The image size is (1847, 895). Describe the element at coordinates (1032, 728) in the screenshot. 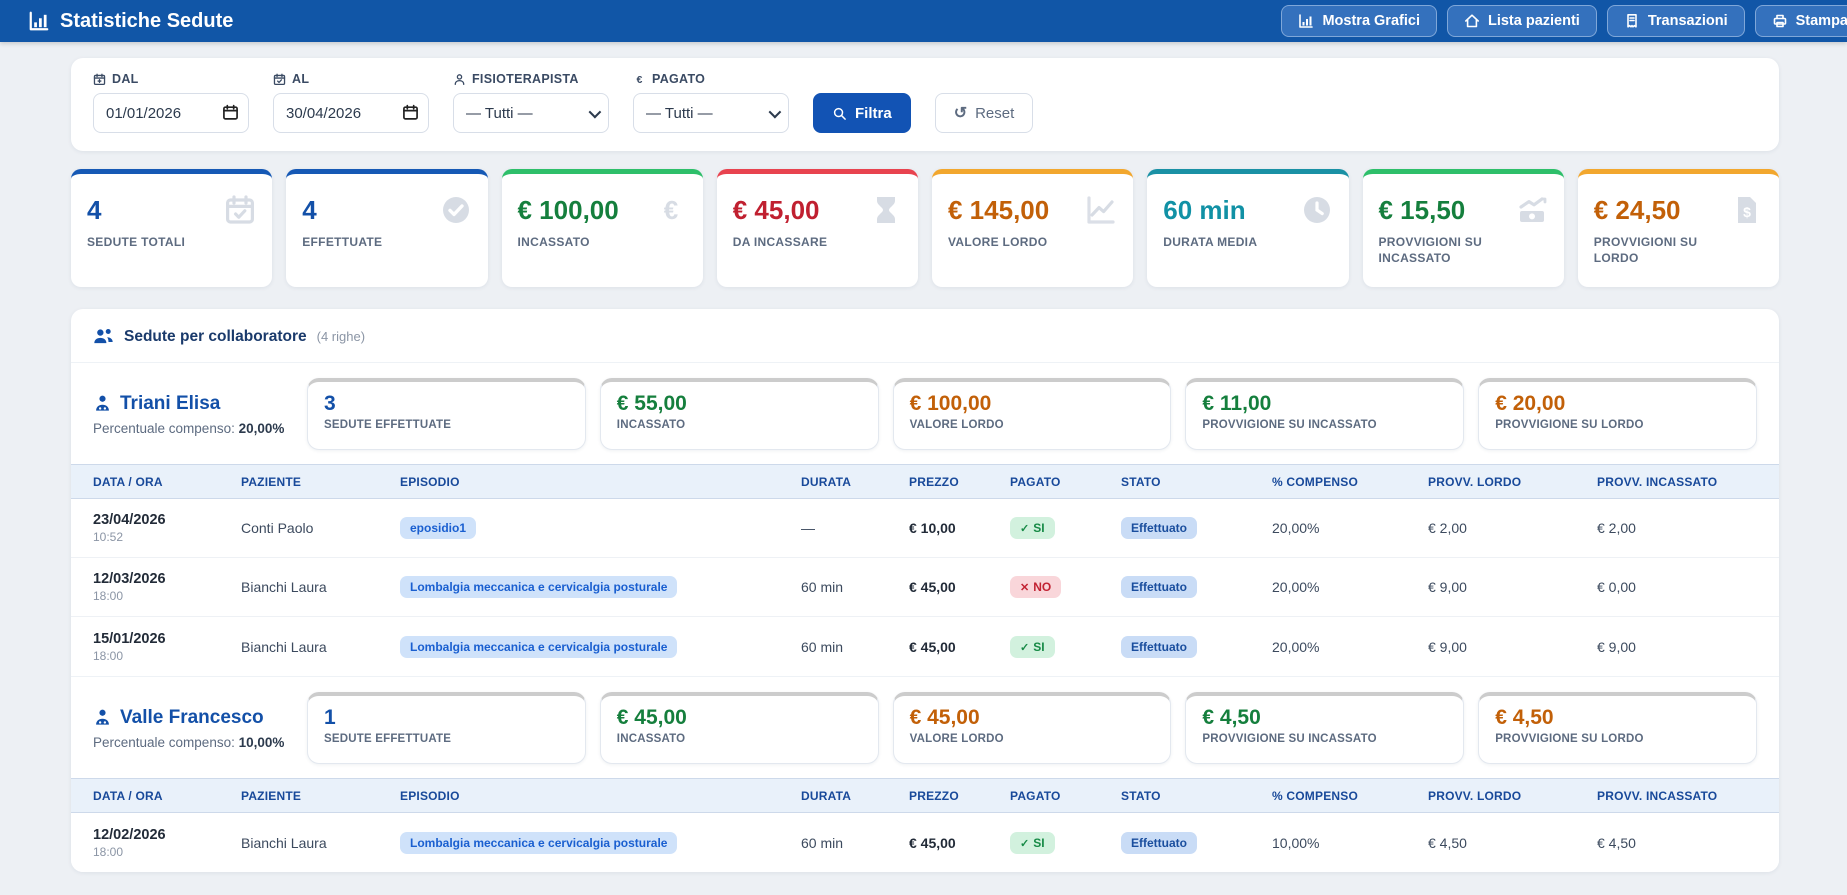

I see `collaborator-stat-card: € 45,00 VALORE LORDO` at that location.